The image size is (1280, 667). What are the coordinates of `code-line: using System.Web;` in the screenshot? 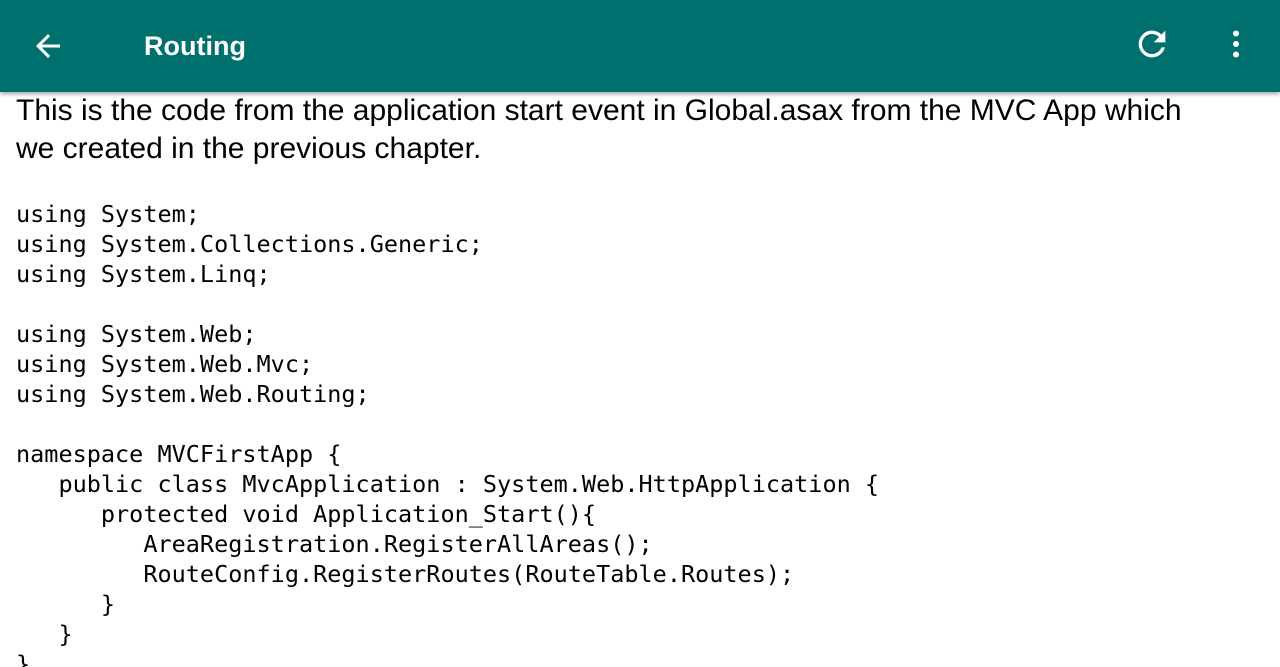 It's located at (136, 334).